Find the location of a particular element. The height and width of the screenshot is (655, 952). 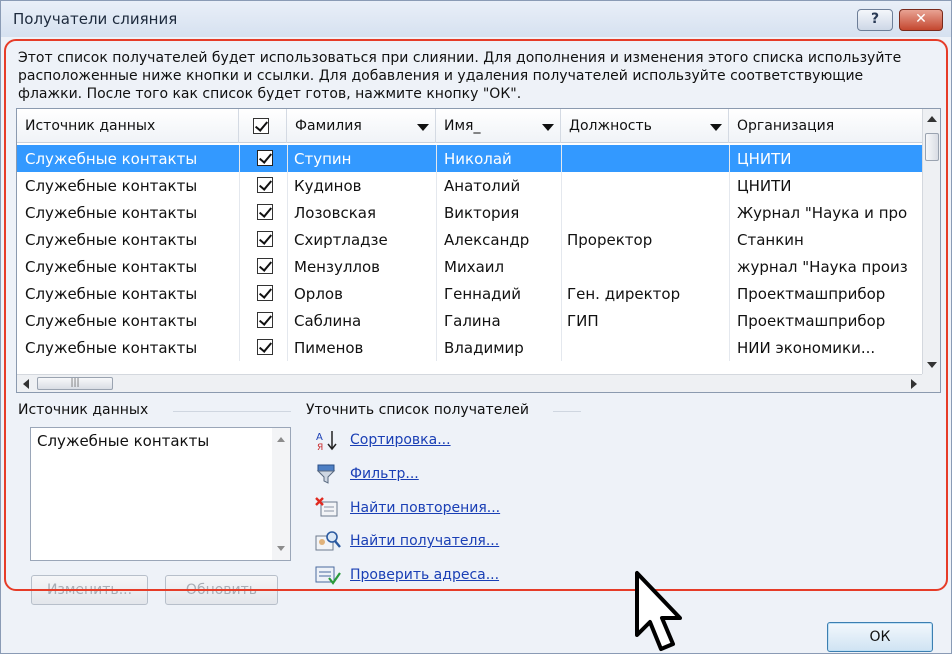

validate-addresses-icon is located at coordinates (328, 575).